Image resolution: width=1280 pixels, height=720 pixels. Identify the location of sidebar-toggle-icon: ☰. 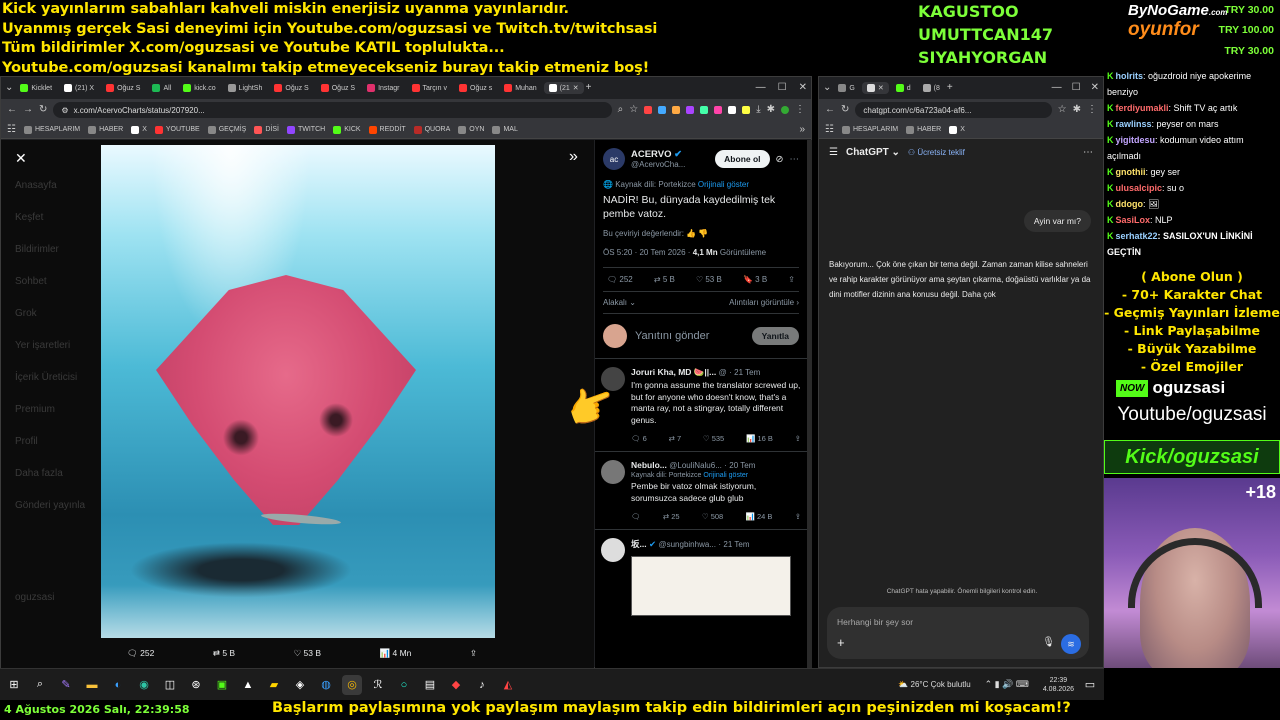
(833, 152).